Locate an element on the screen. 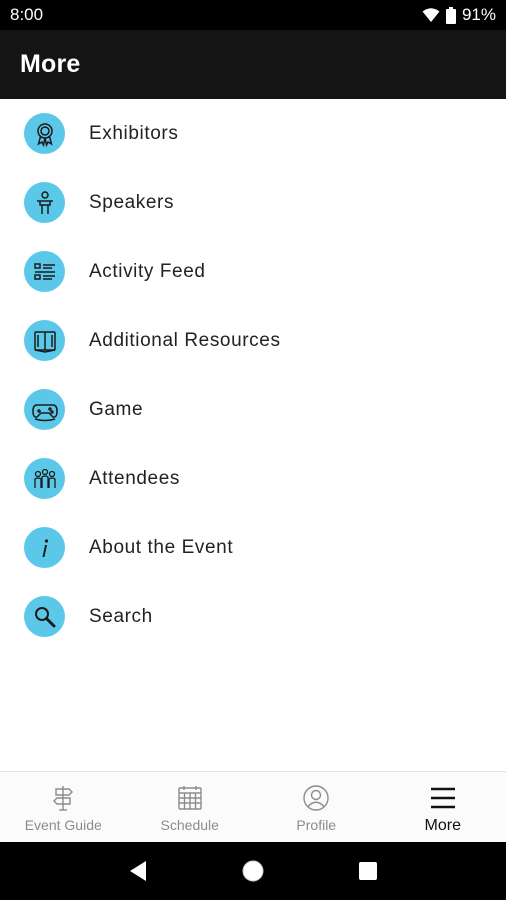 The width and height of the screenshot is (506, 900). tab-label: Schedule is located at coordinates (189, 825).